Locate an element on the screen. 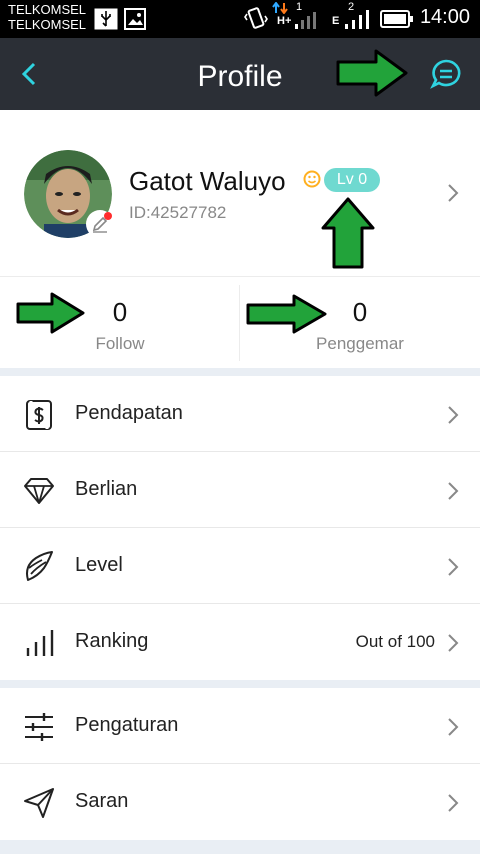  avatar-container is located at coordinates (69, 194).